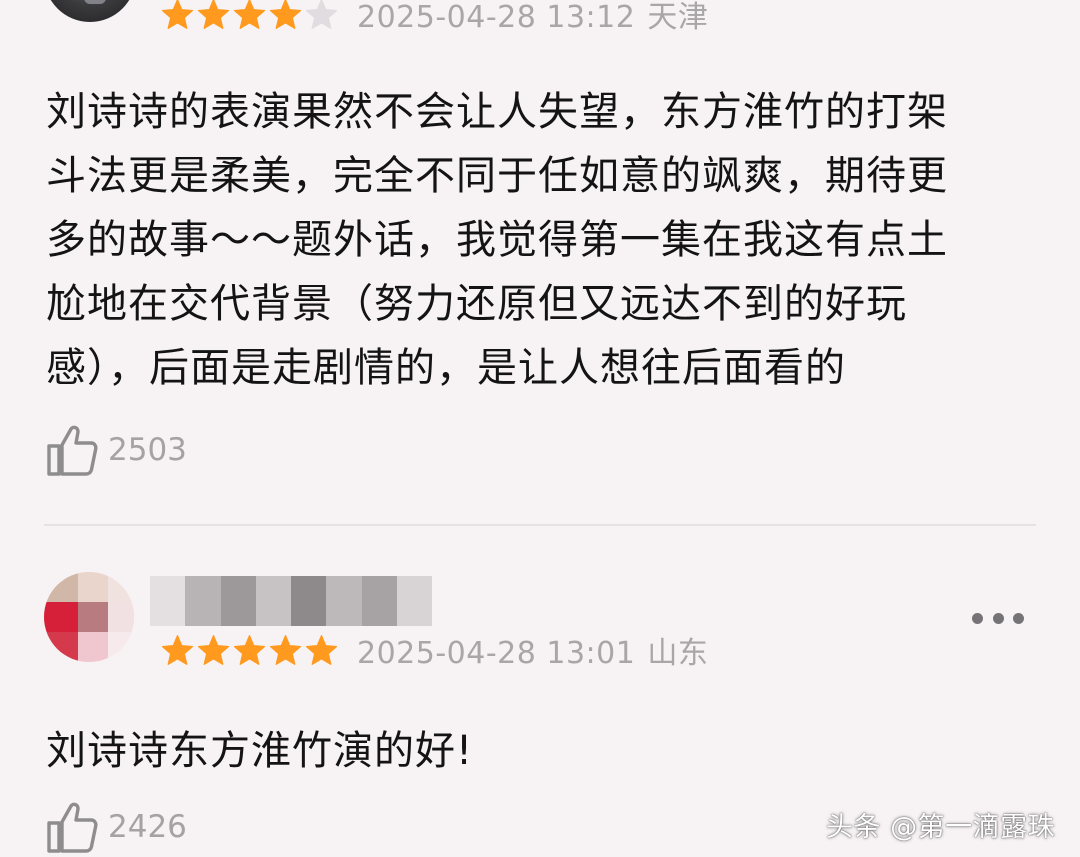  I want to click on username-blurred, so click(291, 601).